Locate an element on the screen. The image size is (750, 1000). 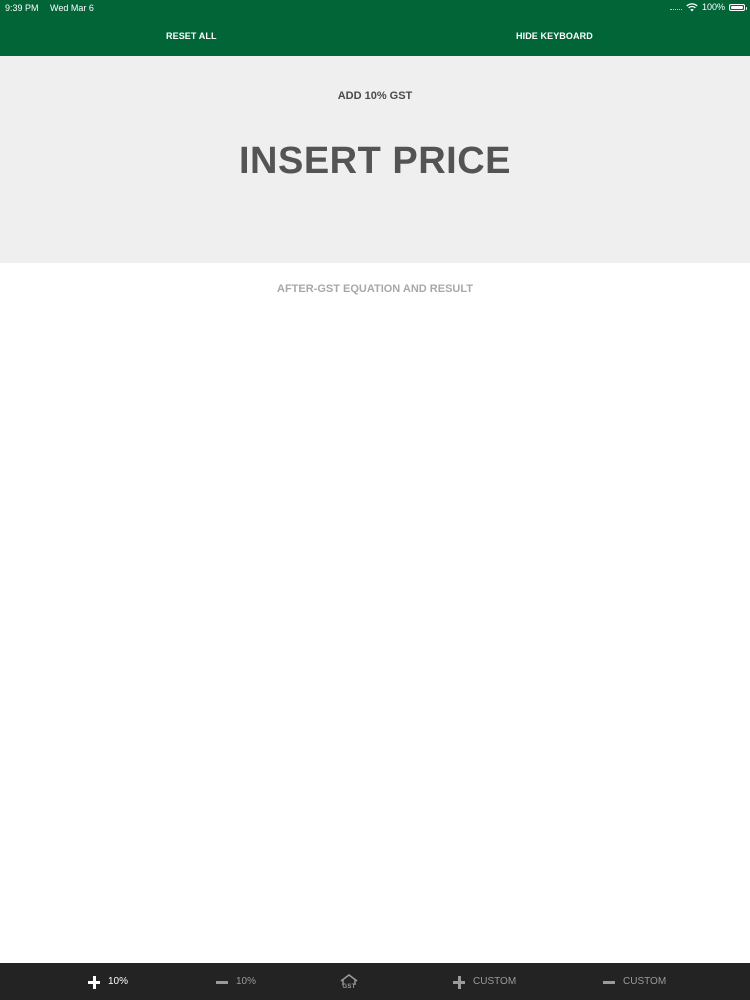
battery-fill is located at coordinates (737, 7).